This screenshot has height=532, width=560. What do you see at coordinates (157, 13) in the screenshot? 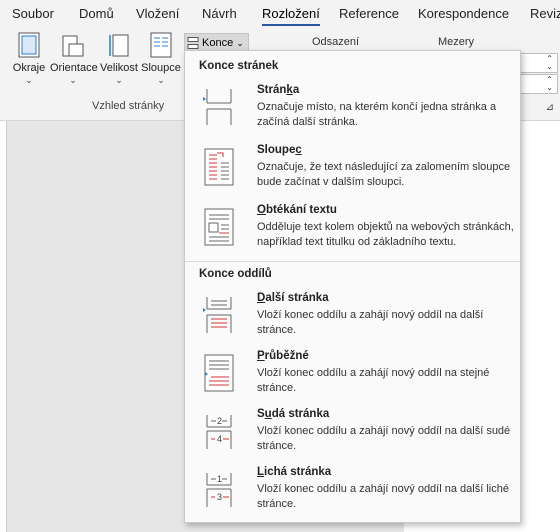
I see `tab-vlozeni: Vložení` at bounding box center [157, 13].